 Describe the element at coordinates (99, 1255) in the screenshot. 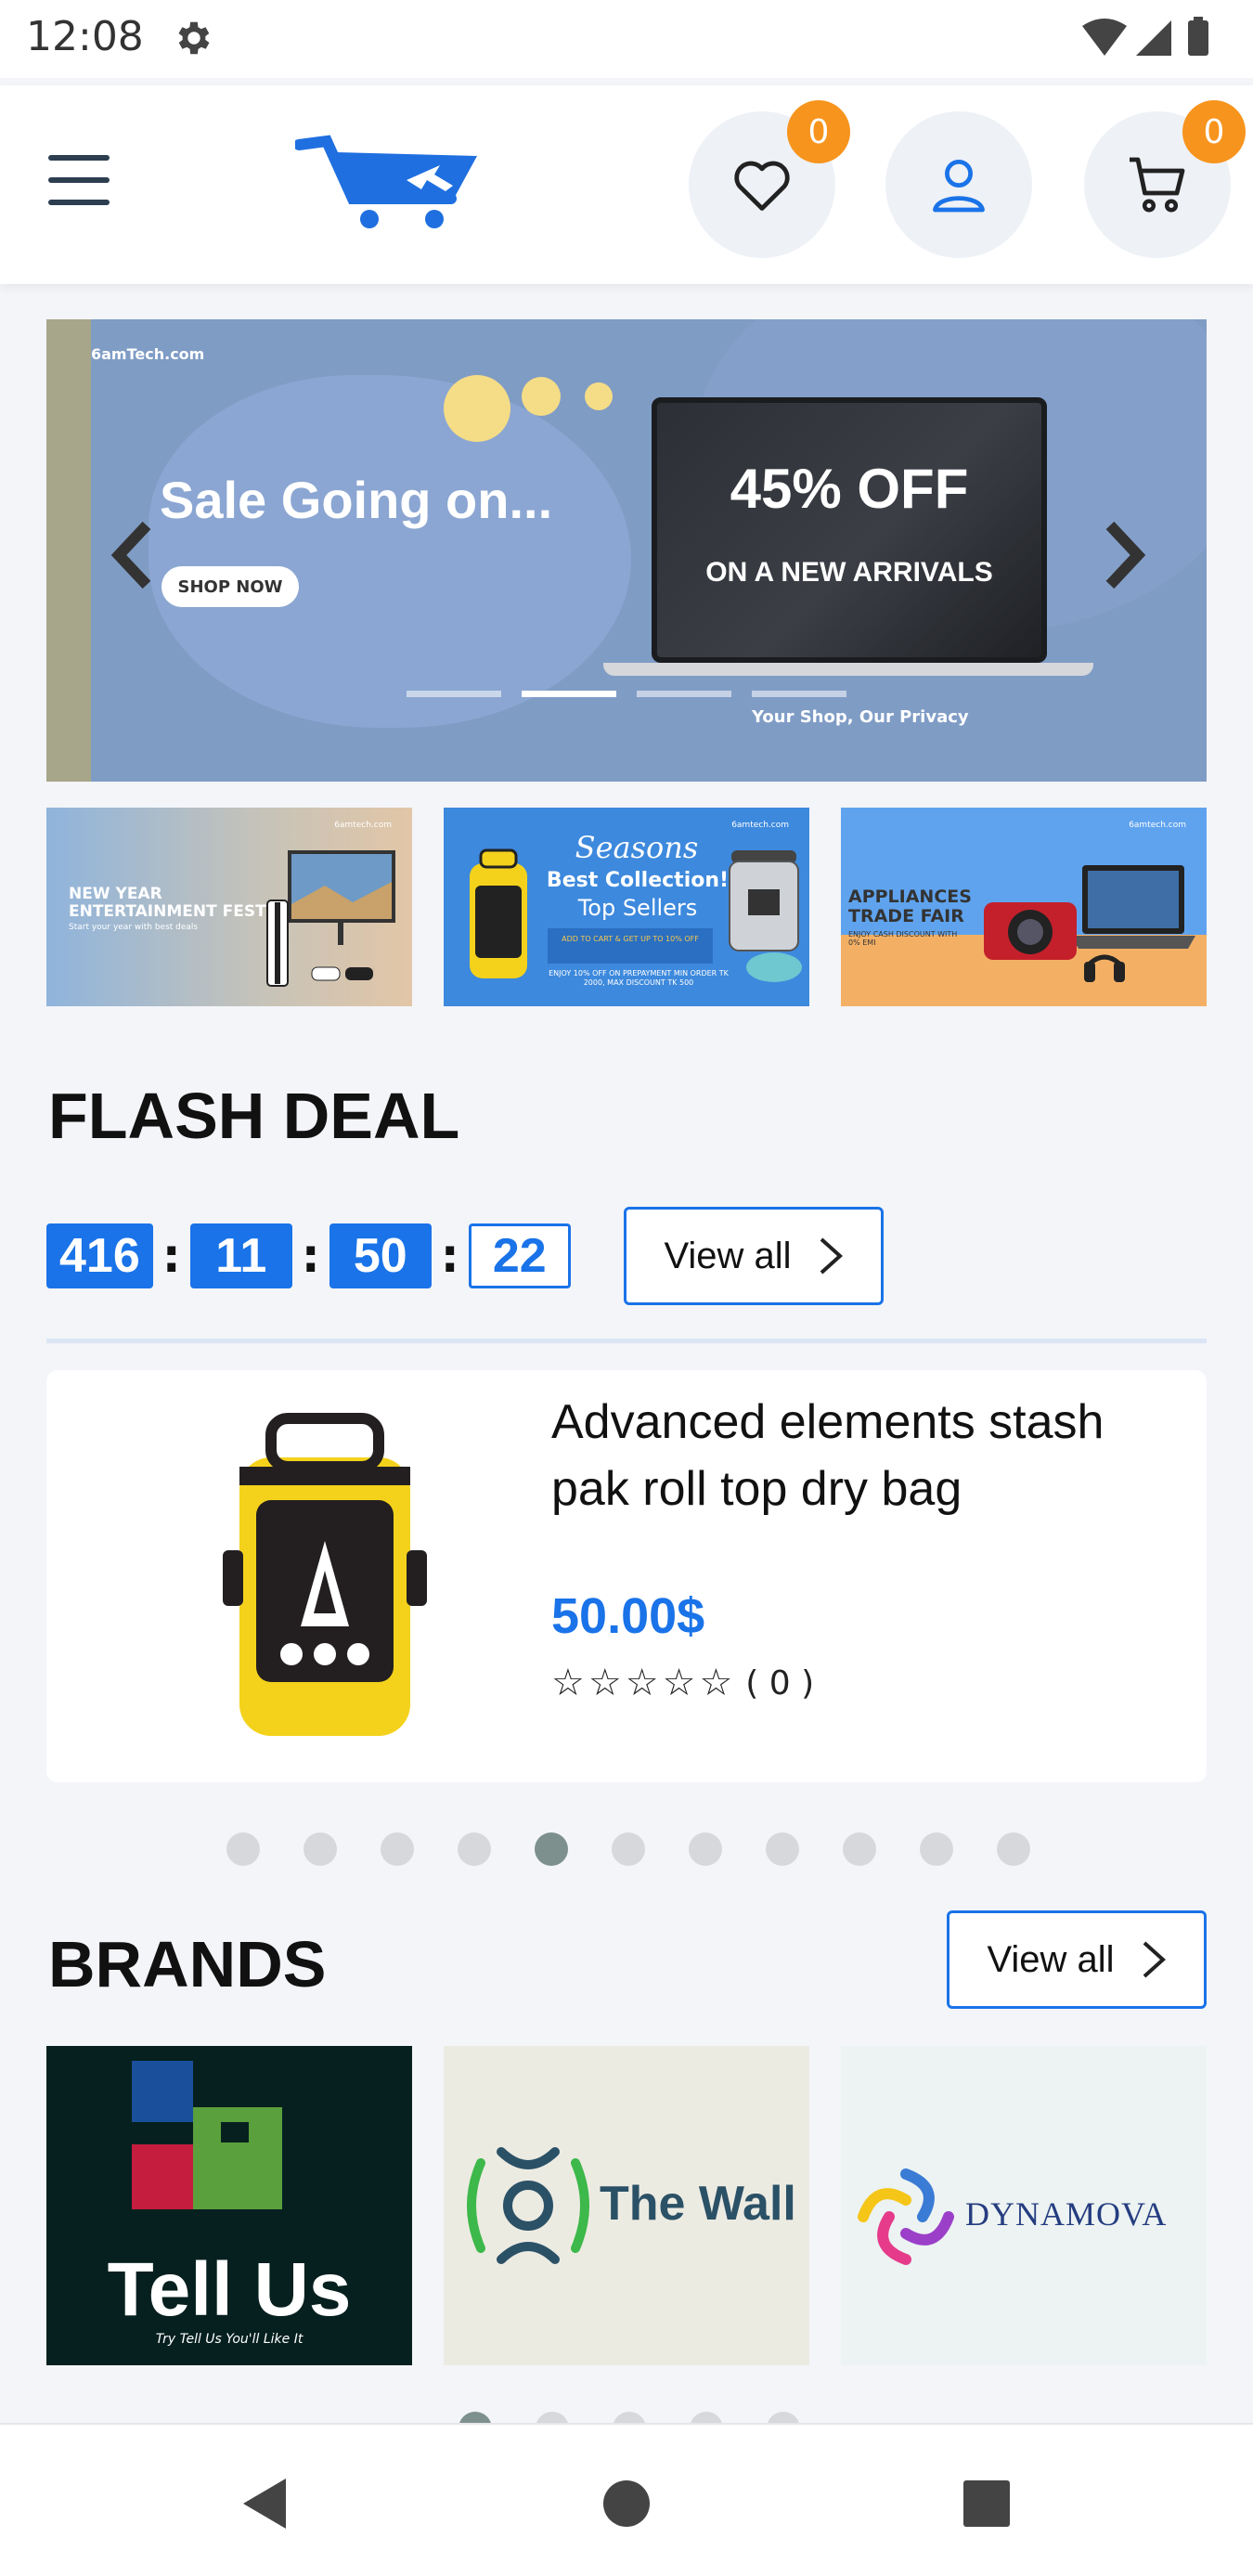

I see `timer-days: 416` at that location.